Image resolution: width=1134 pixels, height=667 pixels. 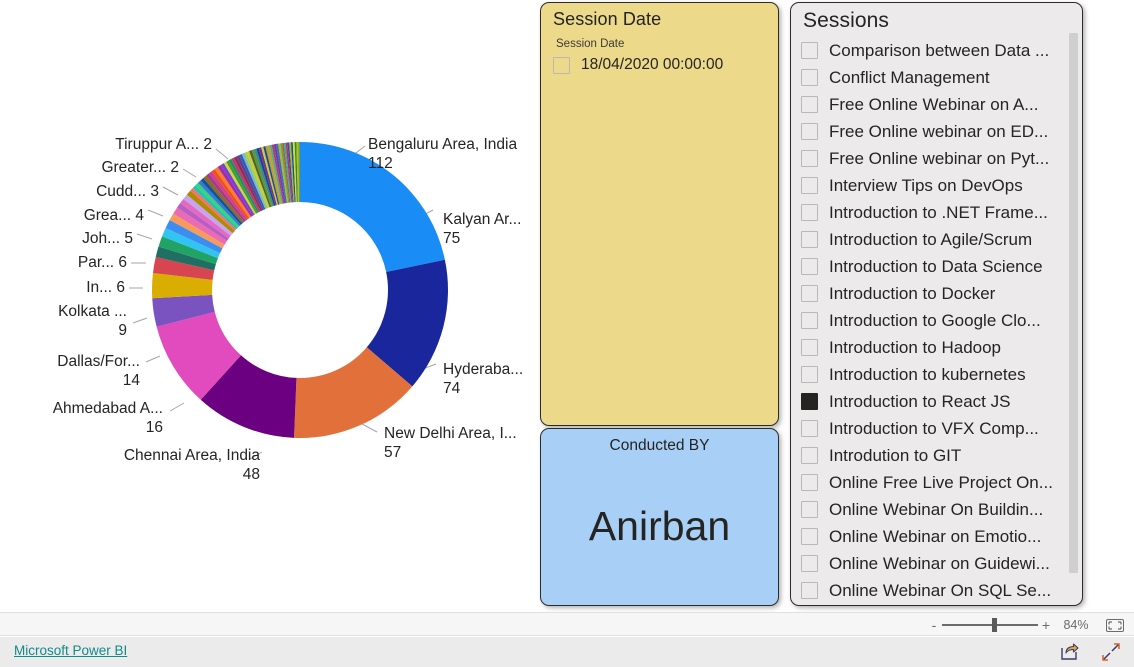 I want to click on sessions-slicer-item: Introduction to Docker, so click(x=938, y=293).